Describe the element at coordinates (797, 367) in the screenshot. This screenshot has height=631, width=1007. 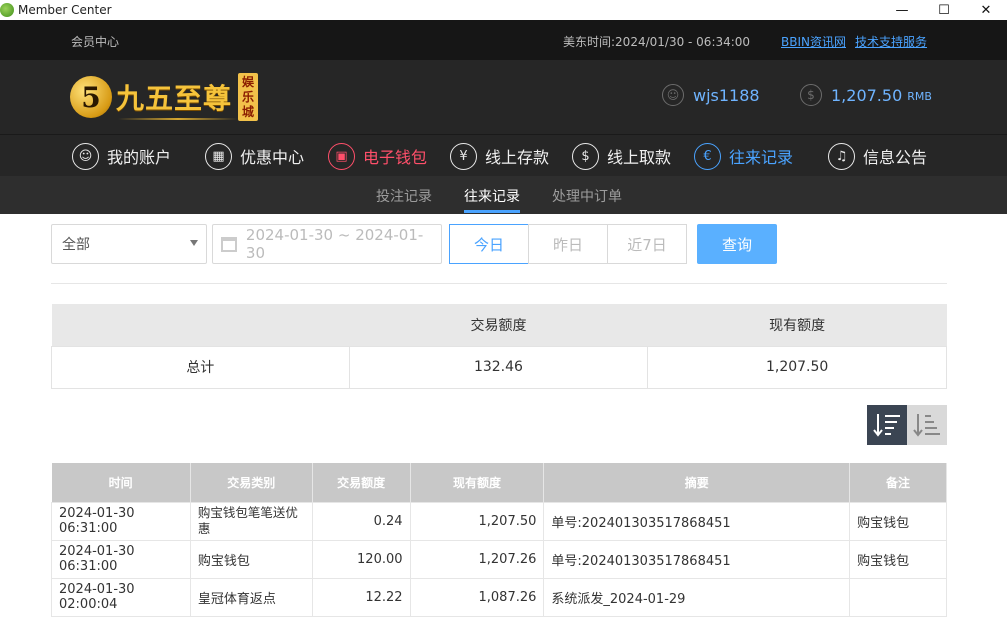
I see `summary-current-balance: 1,207.50` at that location.